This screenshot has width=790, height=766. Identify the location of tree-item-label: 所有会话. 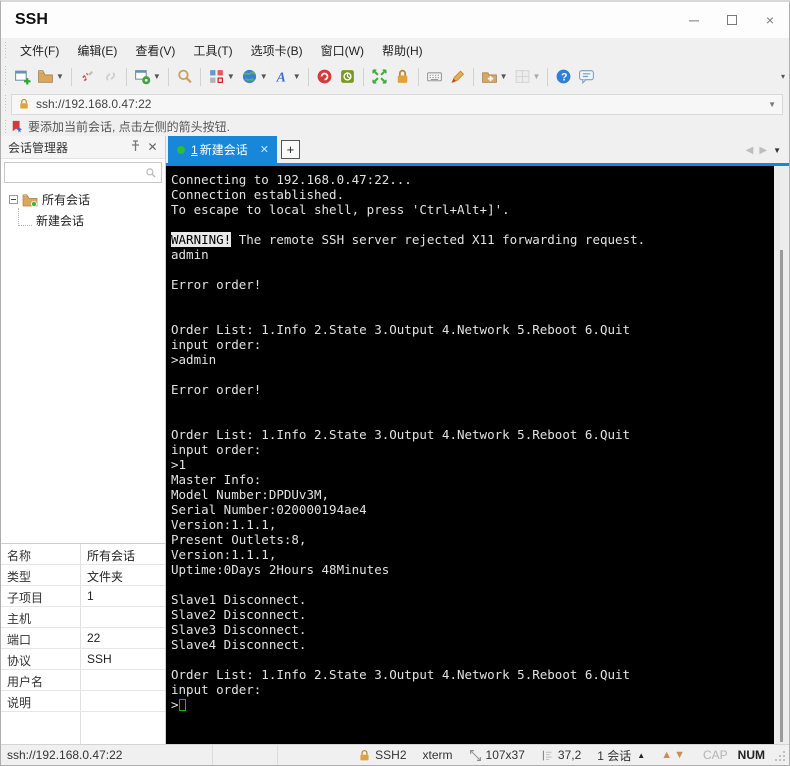
(66, 200).